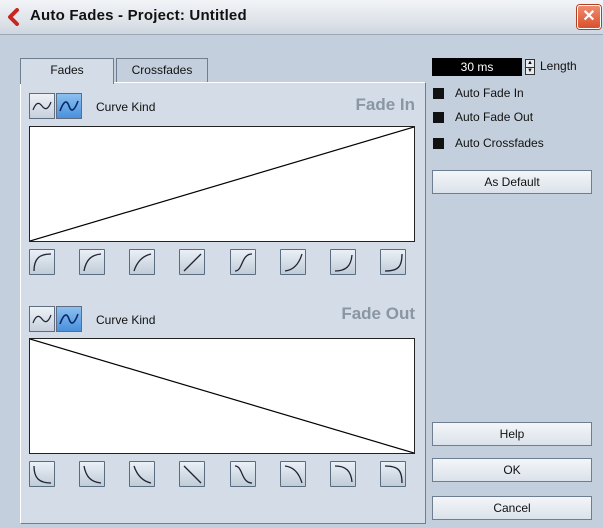 The image size is (603, 528). What do you see at coordinates (385, 104) in the screenshot?
I see `fade-in-title: Fade In` at bounding box center [385, 104].